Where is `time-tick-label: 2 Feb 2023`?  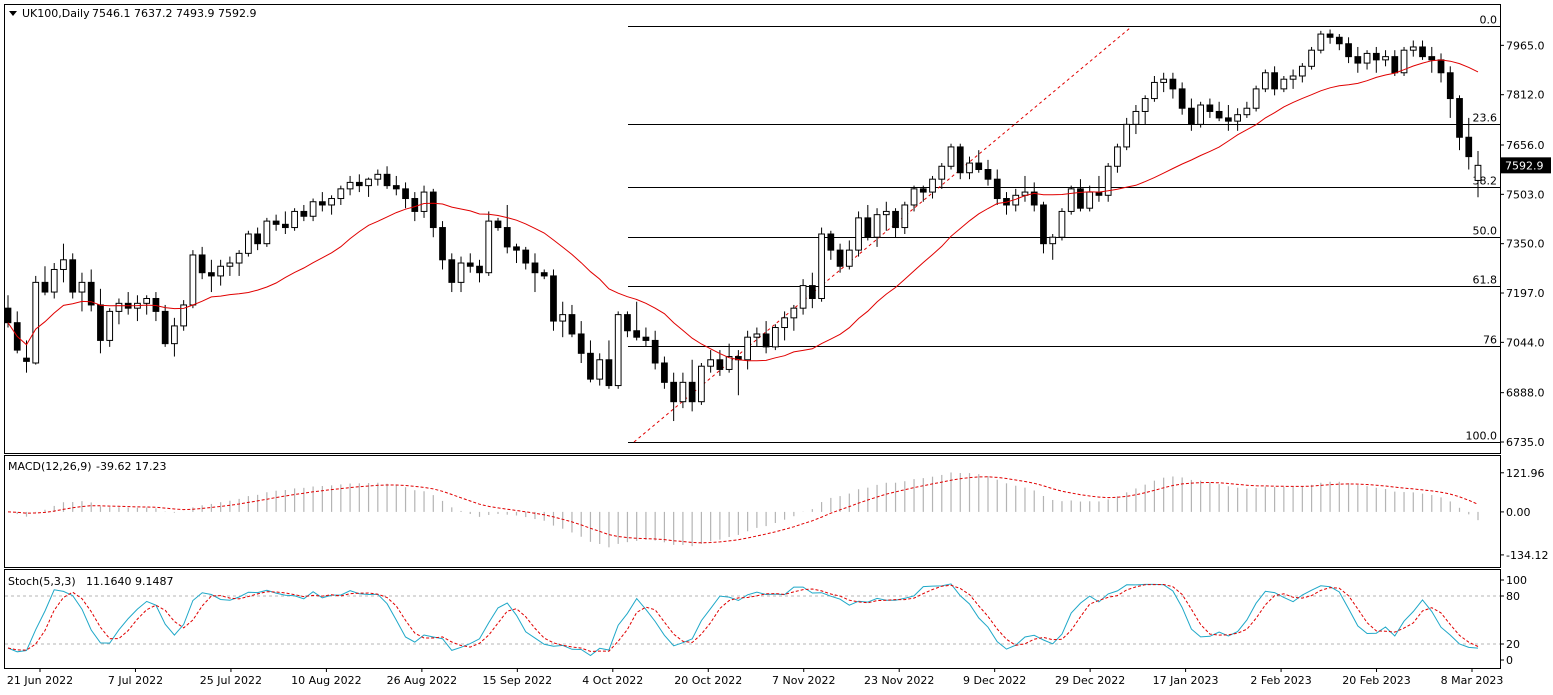
time-tick-label: 2 Feb 2023 is located at coordinates (1280, 680).